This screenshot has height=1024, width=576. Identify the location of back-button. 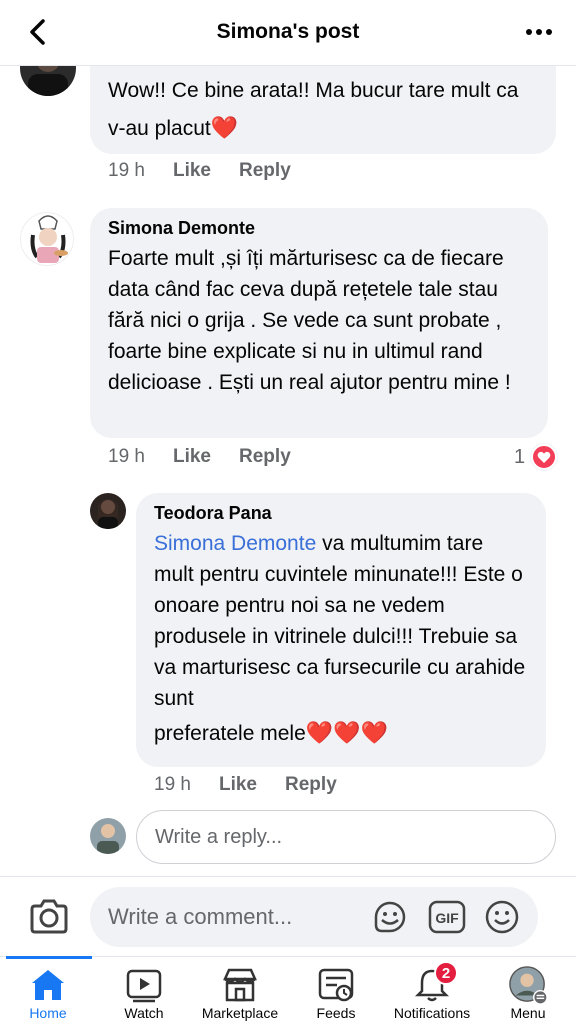
(37, 32).